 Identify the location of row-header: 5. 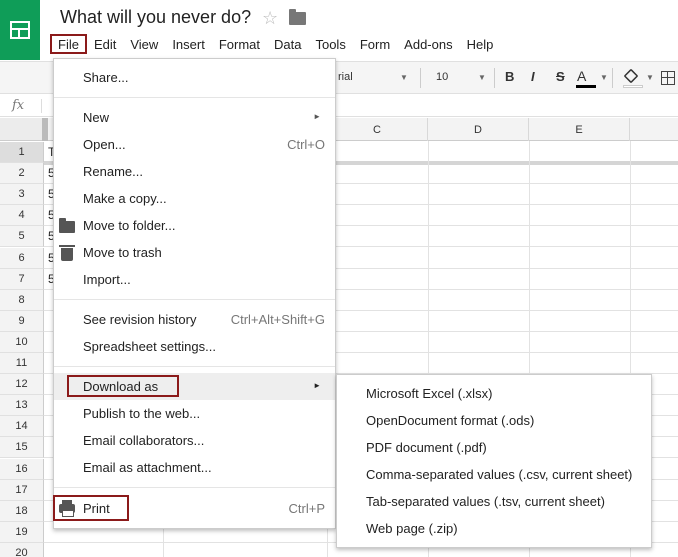
(22, 236).